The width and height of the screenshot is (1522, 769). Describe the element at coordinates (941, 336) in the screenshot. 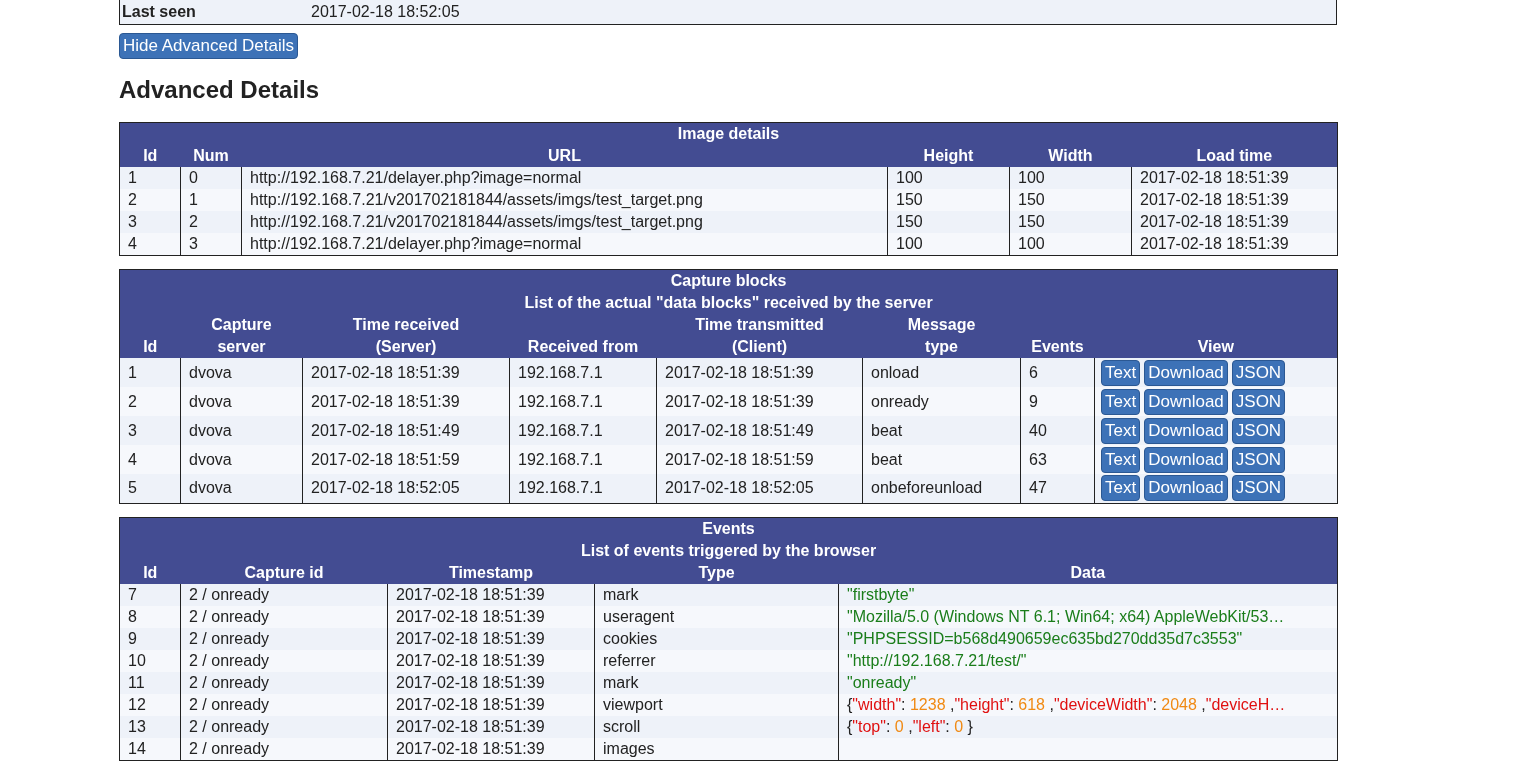

I see `column-header: Message type` at that location.